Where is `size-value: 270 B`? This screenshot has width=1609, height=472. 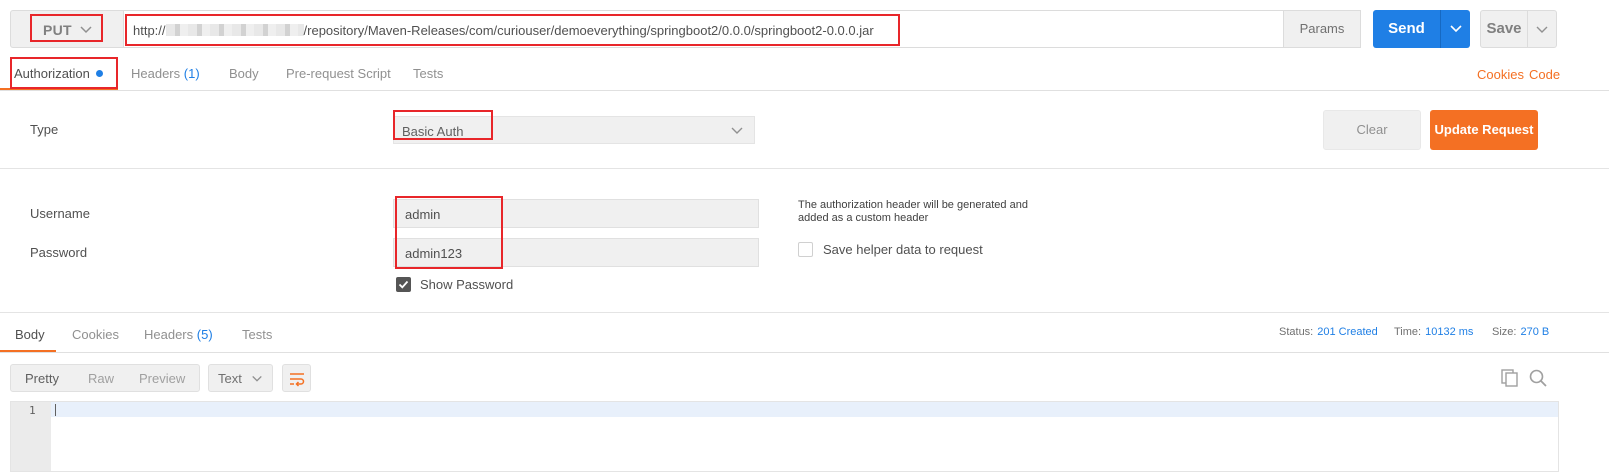
size-value: 270 B is located at coordinates (1535, 332).